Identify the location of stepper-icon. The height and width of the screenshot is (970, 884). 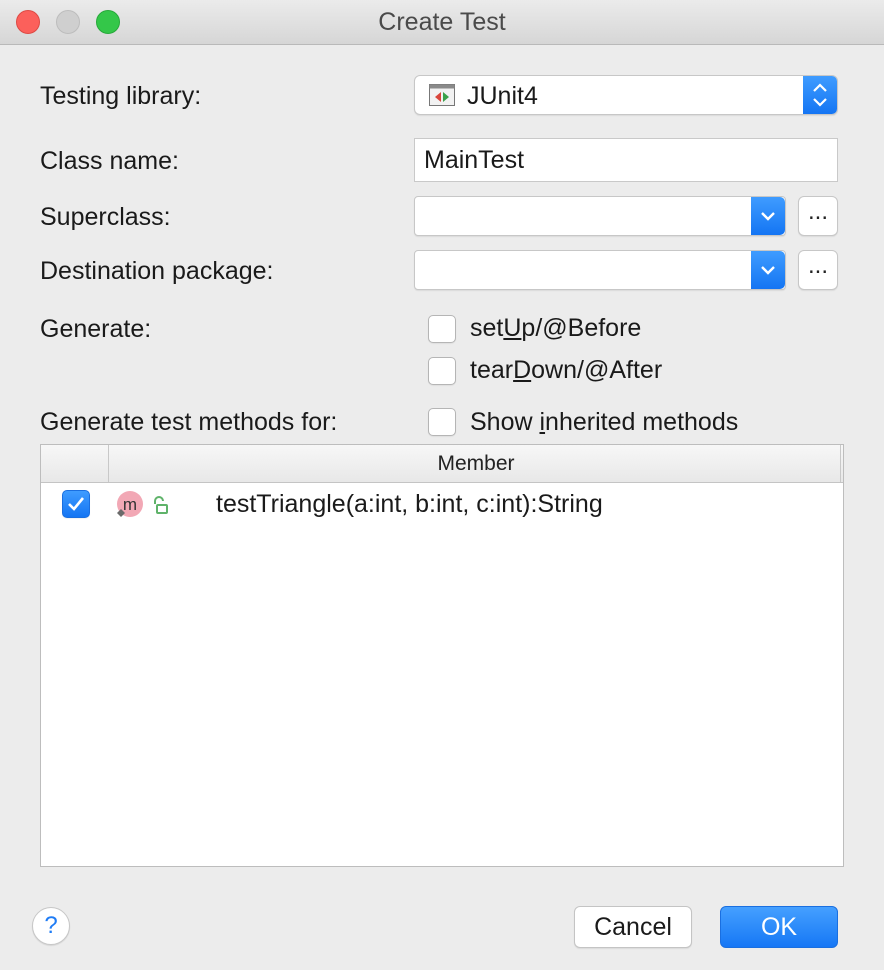
(820, 95).